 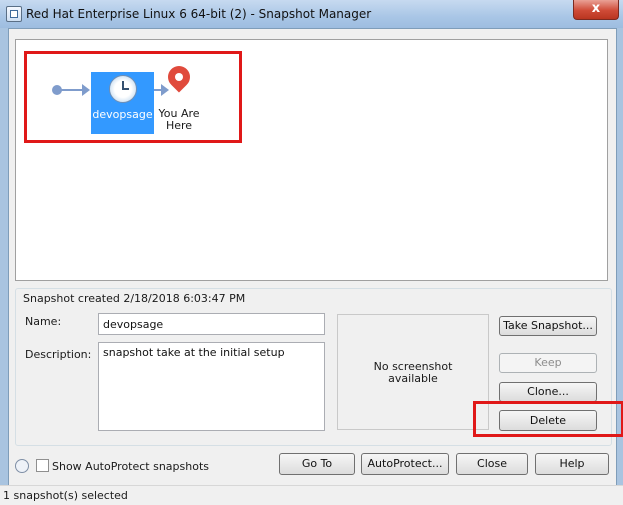 What do you see at coordinates (548, 363) in the screenshot?
I see `keep-button: Keep` at bounding box center [548, 363].